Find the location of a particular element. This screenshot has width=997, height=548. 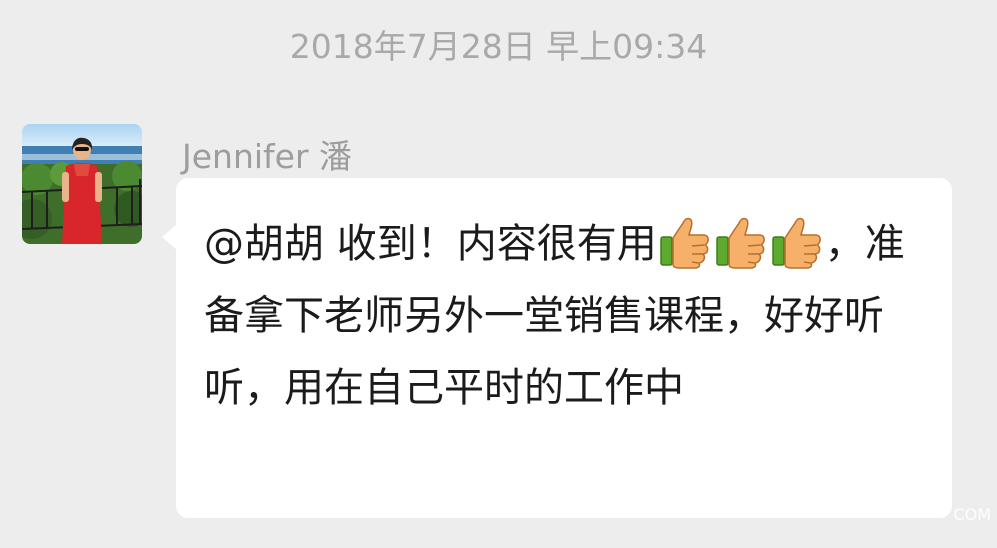

avatar is located at coordinates (82, 184).